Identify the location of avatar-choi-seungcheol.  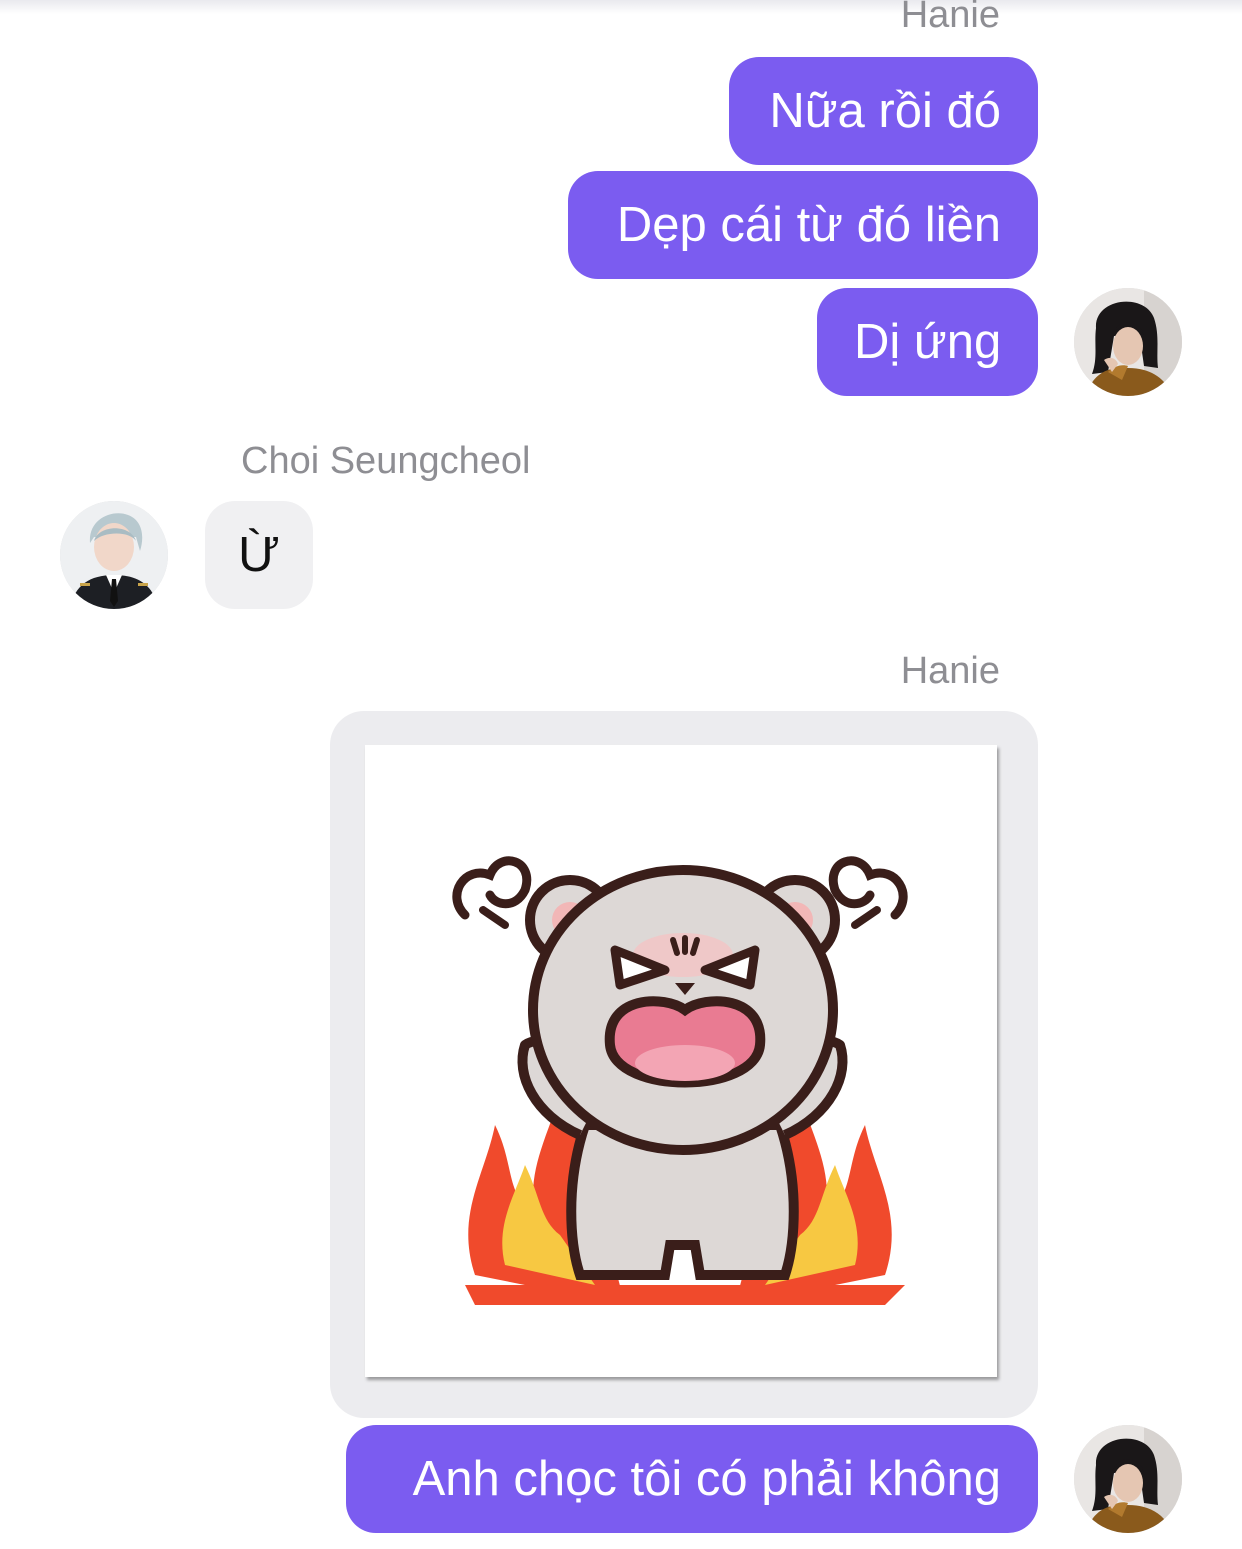
(114, 555).